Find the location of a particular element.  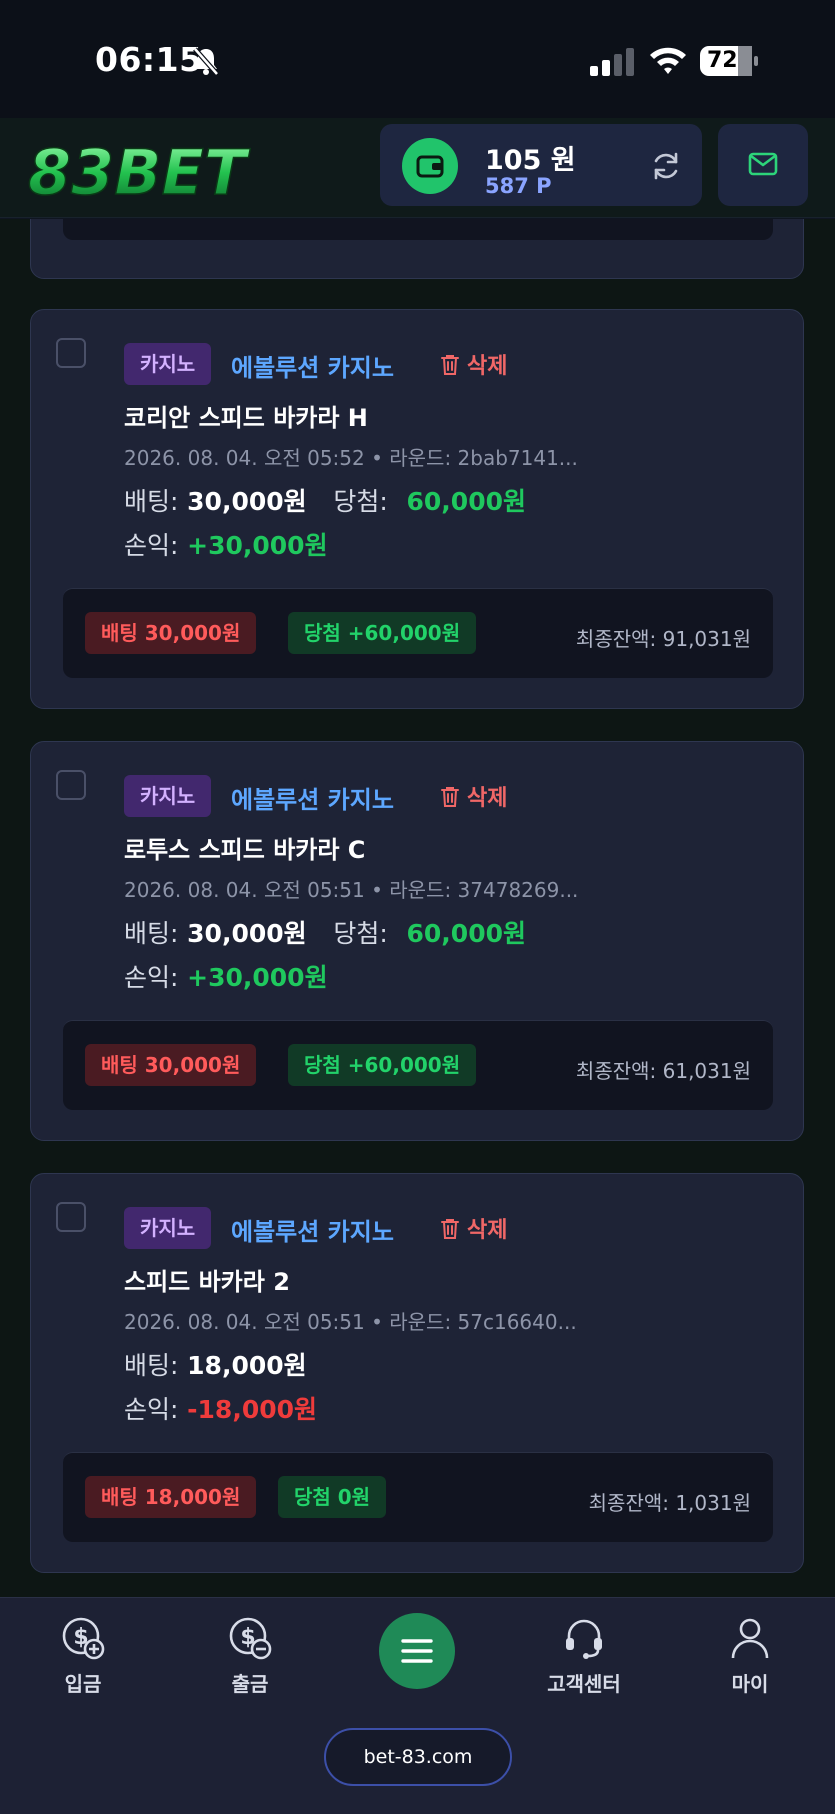

app-header: 83BET 105 원 587 P is located at coordinates (417, 168).